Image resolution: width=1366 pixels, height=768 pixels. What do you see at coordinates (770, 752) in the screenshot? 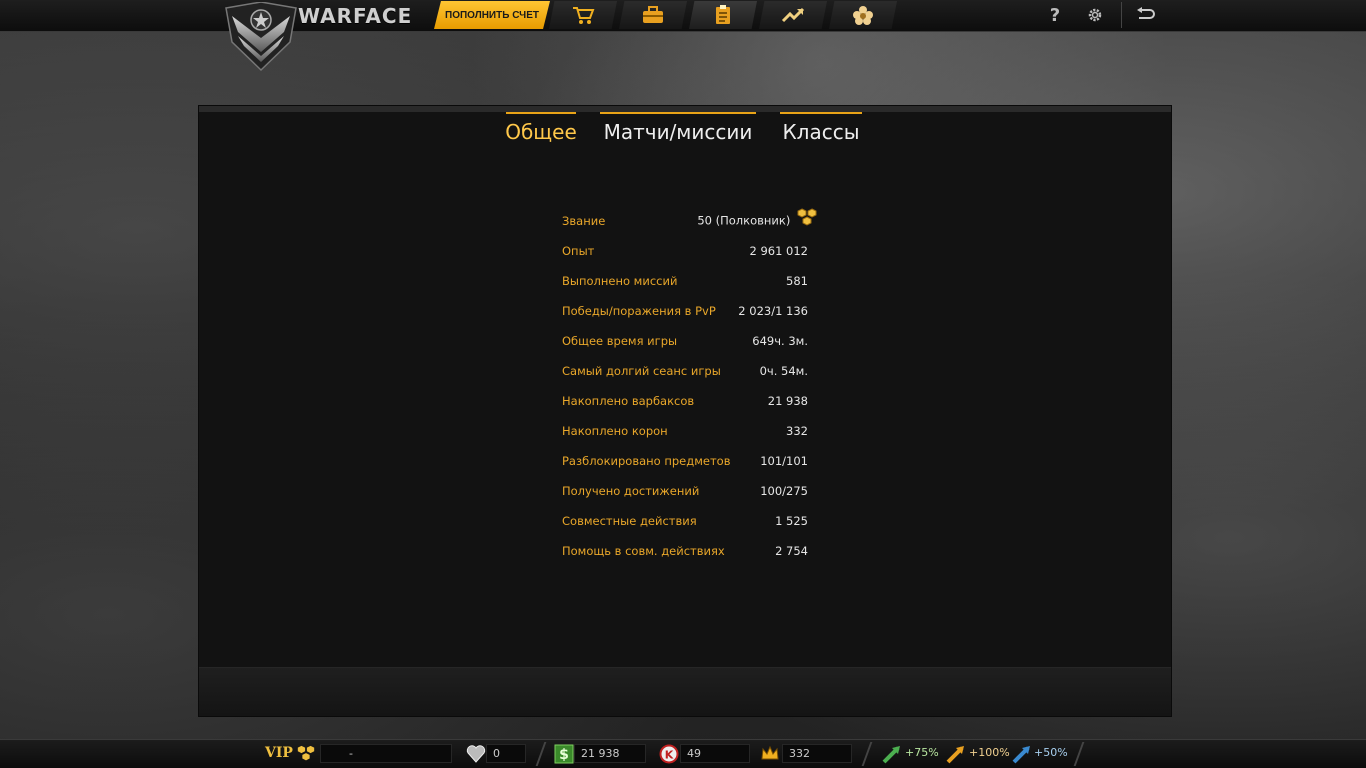
I see `crown-icon` at bounding box center [770, 752].